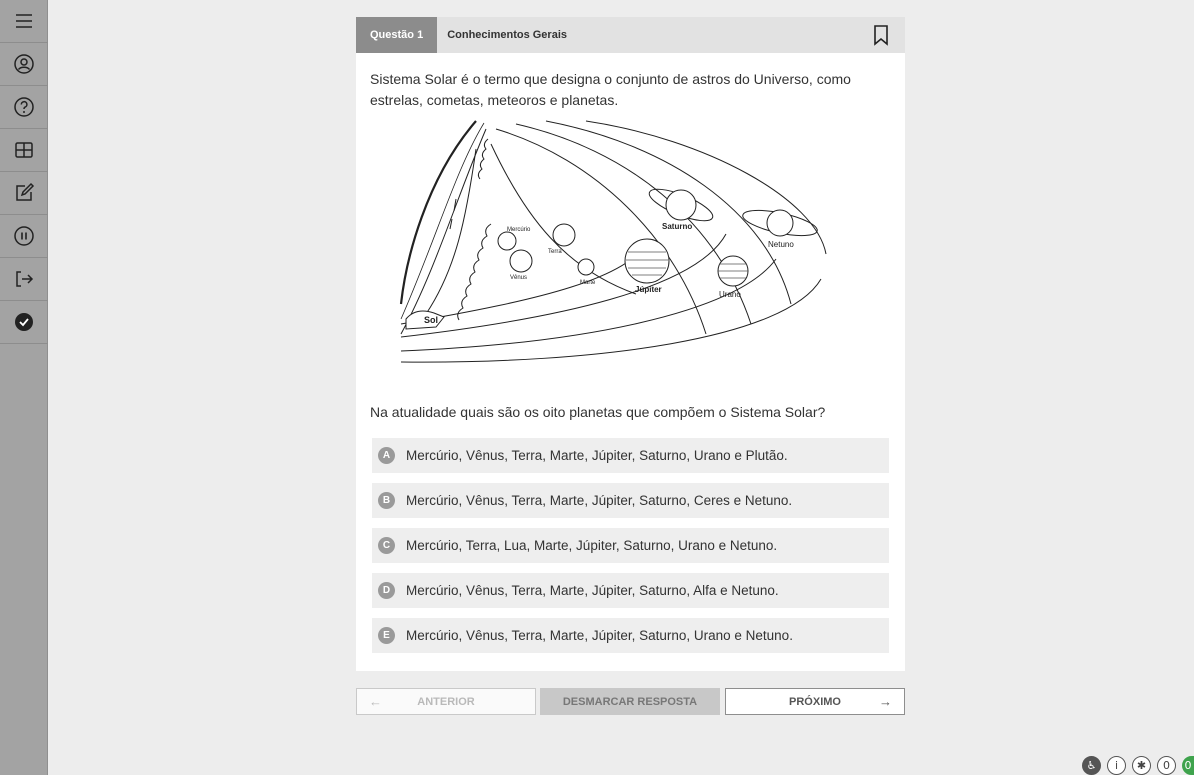 This screenshot has height=775, width=1194. What do you see at coordinates (1116, 765) in the screenshot?
I see `info-icon: i` at bounding box center [1116, 765].